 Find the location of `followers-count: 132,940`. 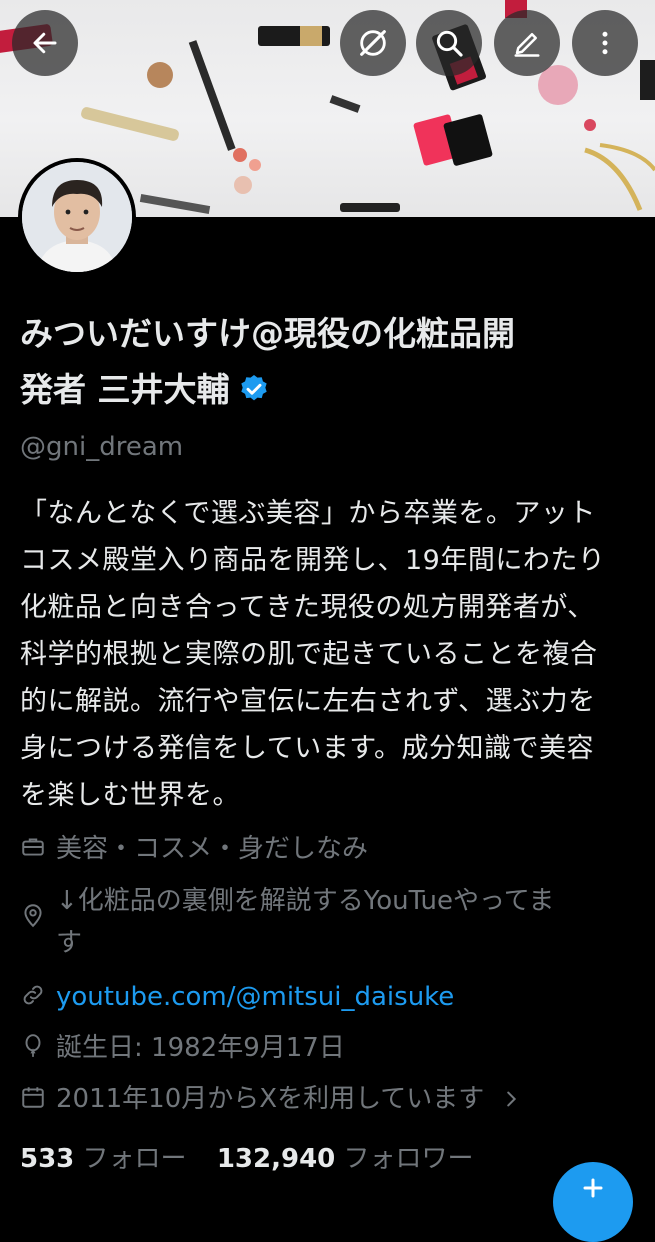

followers-count: 132,940 is located at coordinates (276, 1159).